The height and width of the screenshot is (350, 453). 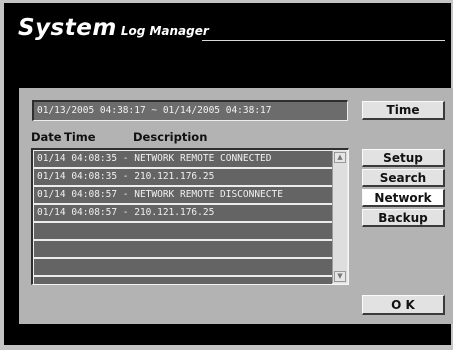 I want to click on column-header-time: Time, so click(x=80, y=137).